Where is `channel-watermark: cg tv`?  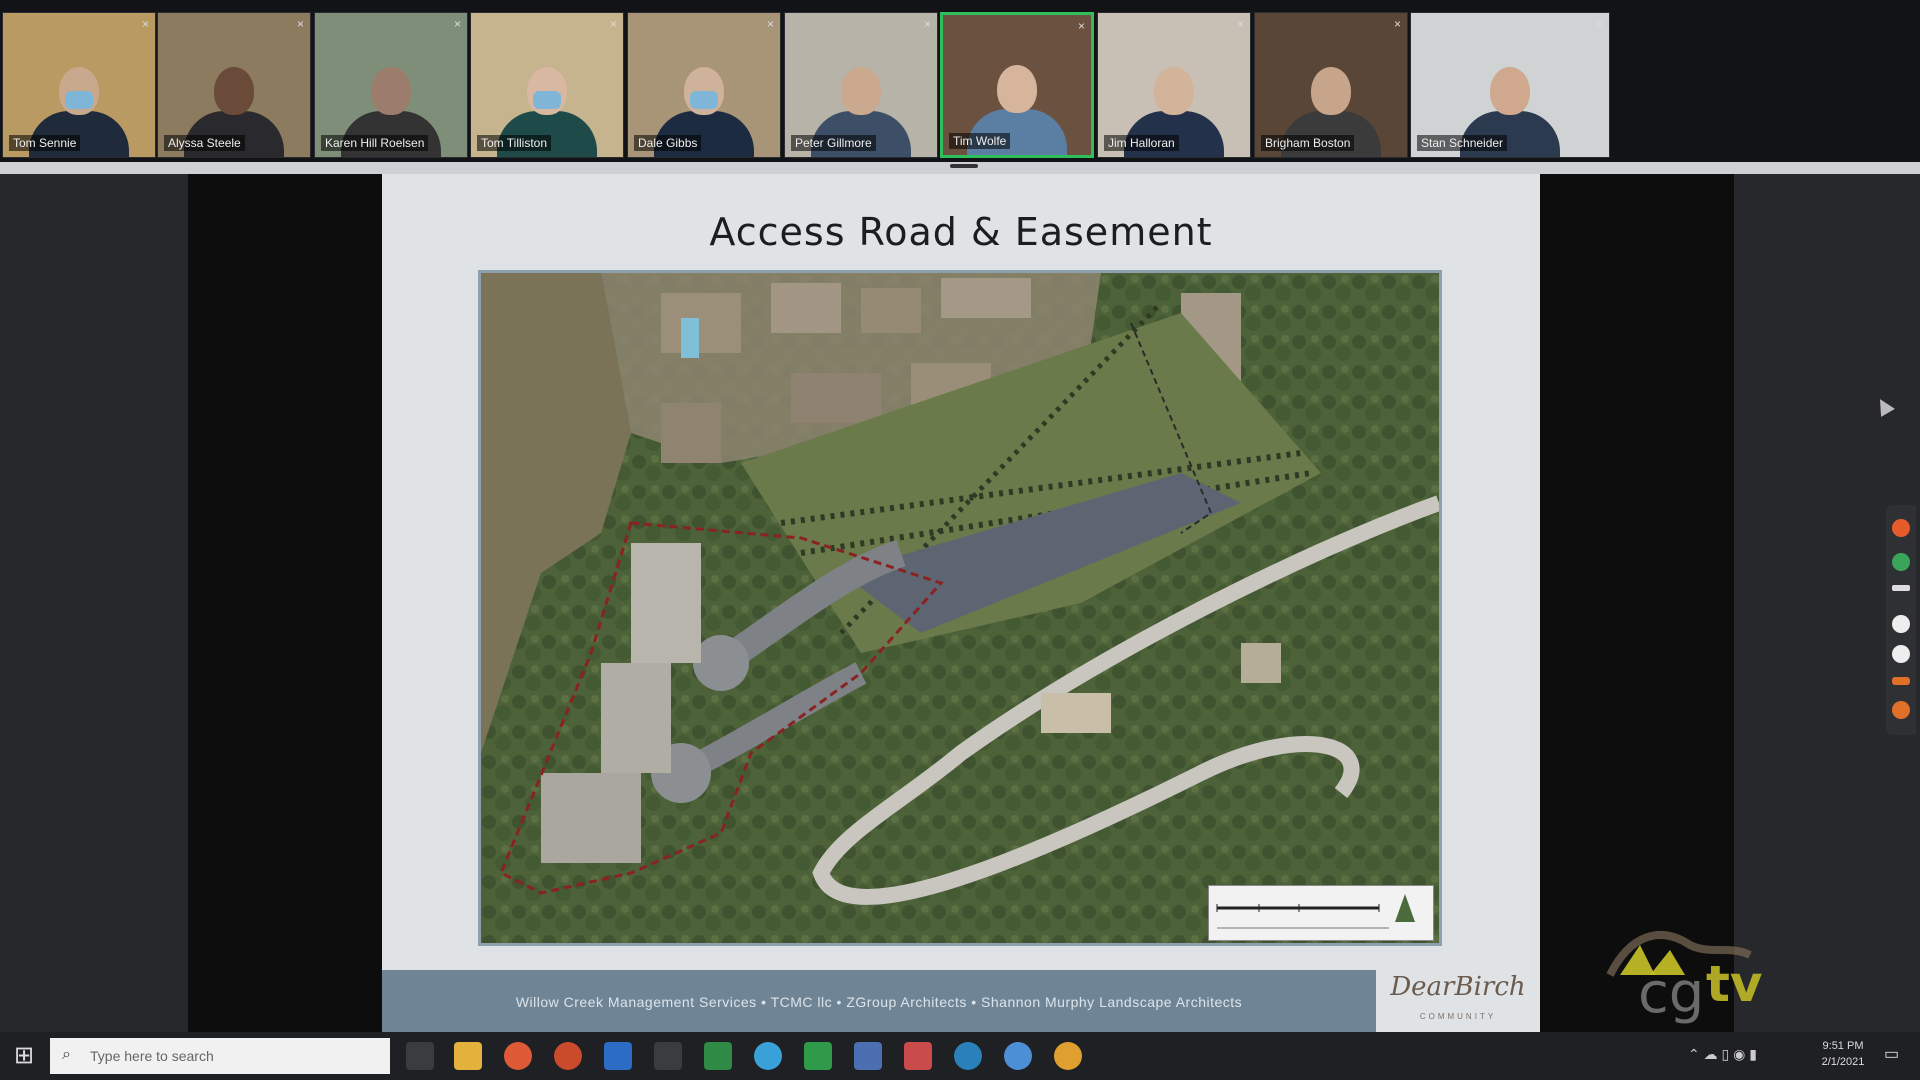 channel-watermark: cg tv is located at coordinates (1685, 970).